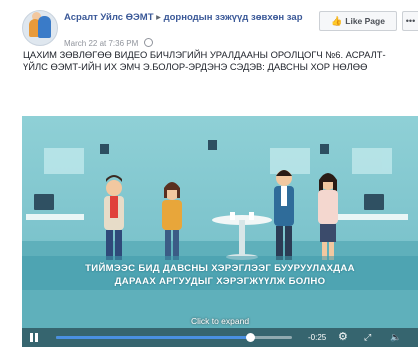  Describe the element at coordinates (220, 321) in the screenshot. I see `click-to-expand-label: Click to expand` at that location.